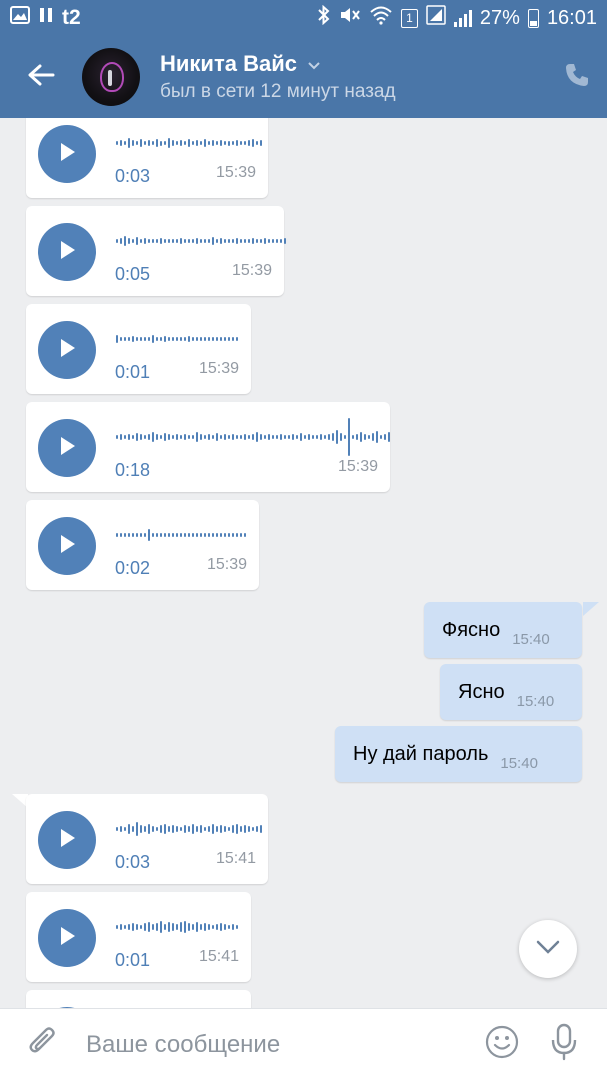 The image size is (607, 1080). I want to click on scroll-to-bottom-button, so click(548, 949).